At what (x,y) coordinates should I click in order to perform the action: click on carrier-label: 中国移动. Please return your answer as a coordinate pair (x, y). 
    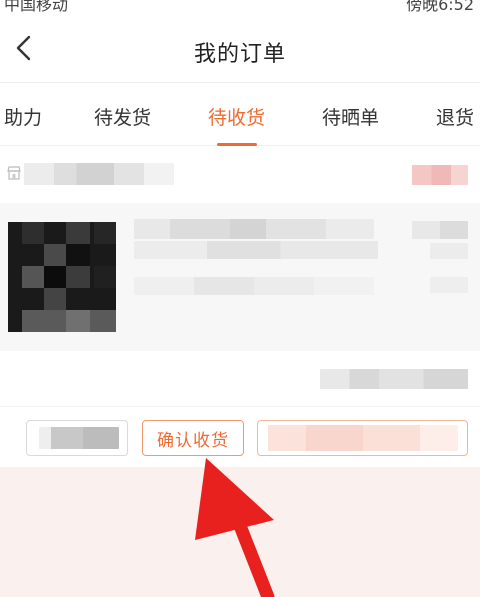
    Looking at the image, I should click on (36, 7).